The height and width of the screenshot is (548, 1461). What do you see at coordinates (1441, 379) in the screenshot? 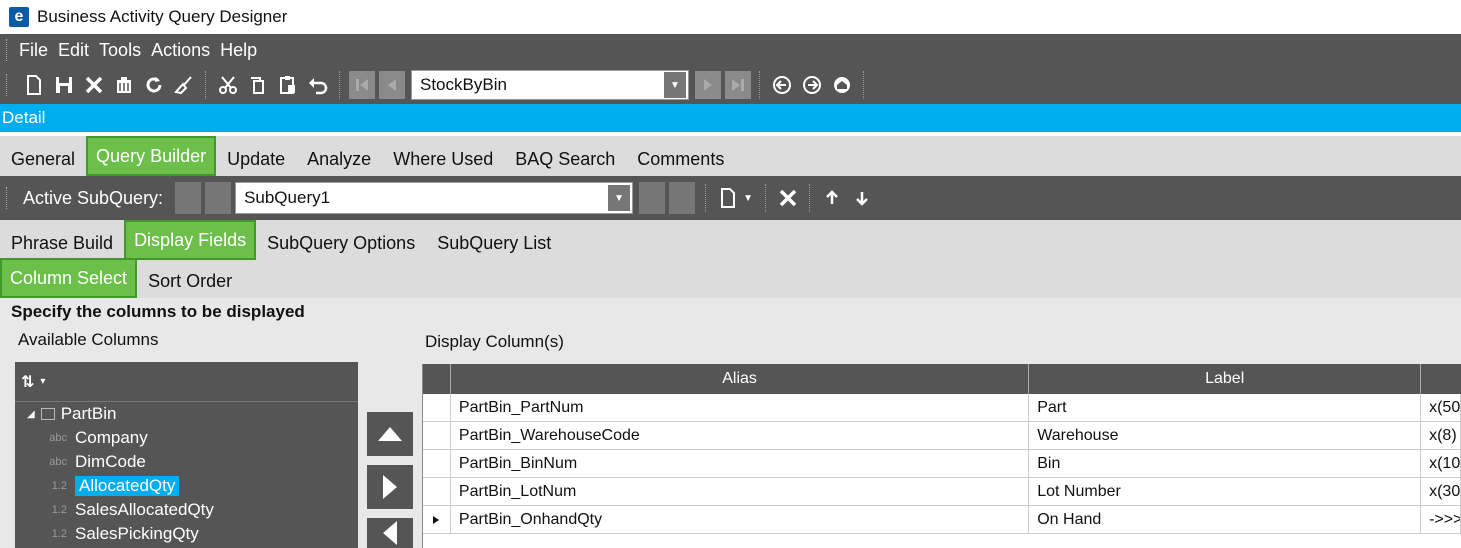
I see `grid-header-format` at bounding box center [1441, 379].